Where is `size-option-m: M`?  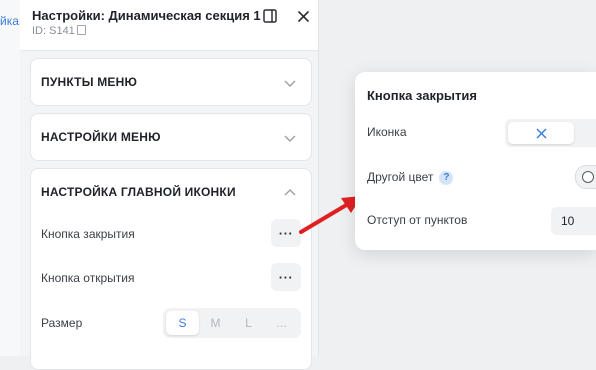
size-option-m: M is located at coordinates (215, 323).